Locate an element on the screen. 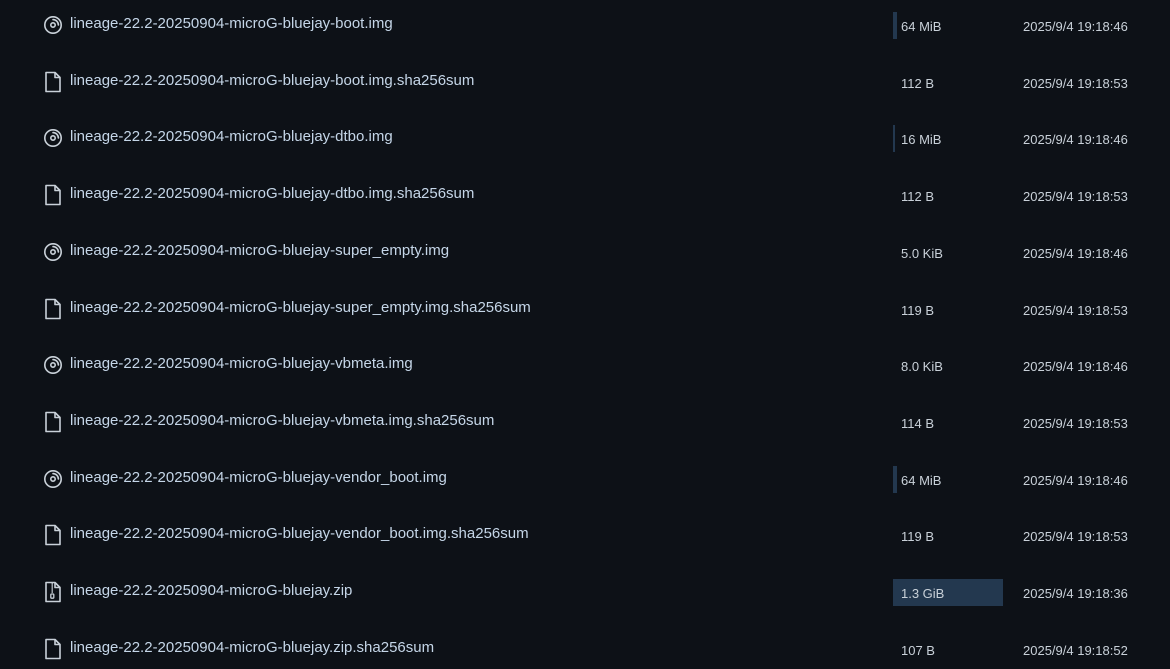 This screenshot has height=669, width=1170. file-size: 8.0 KiB is located at coordinates (922, 367).